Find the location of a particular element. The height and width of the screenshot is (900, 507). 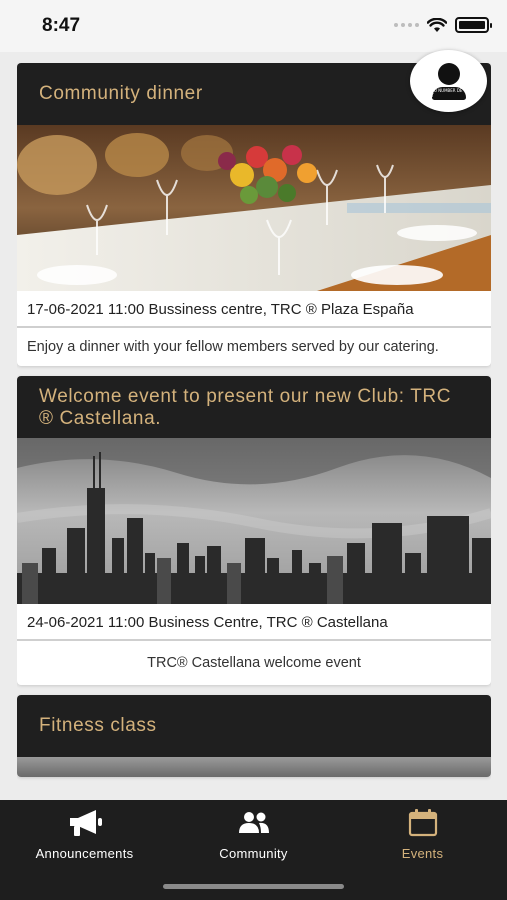

event-description: TRC® Castellana welcome event is located at coordinates (254, 663).